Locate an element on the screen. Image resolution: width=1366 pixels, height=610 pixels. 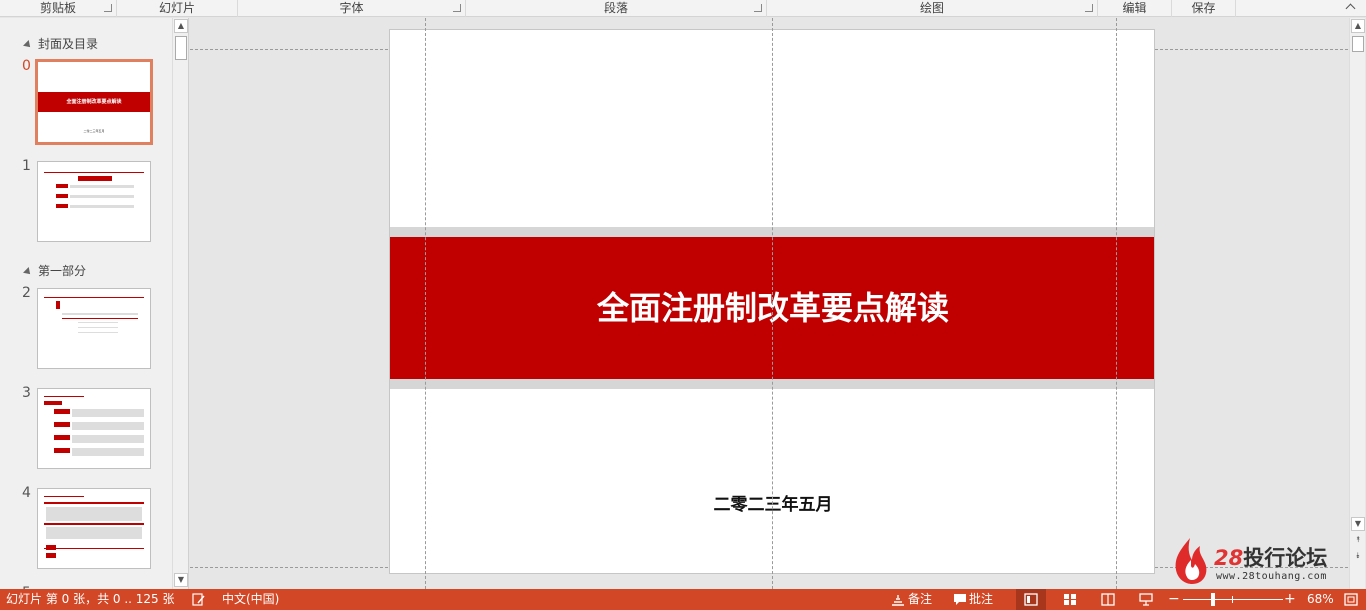
slide-count-status: 幻灯片 第 0 张，共 0 .. 125 张 is located at coordinates (90, 599).